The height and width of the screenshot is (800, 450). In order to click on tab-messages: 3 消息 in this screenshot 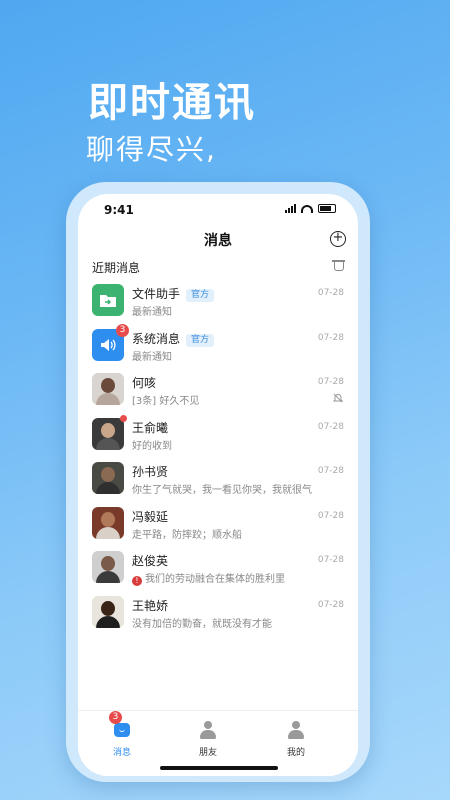, I will do `click(122, 734)`.